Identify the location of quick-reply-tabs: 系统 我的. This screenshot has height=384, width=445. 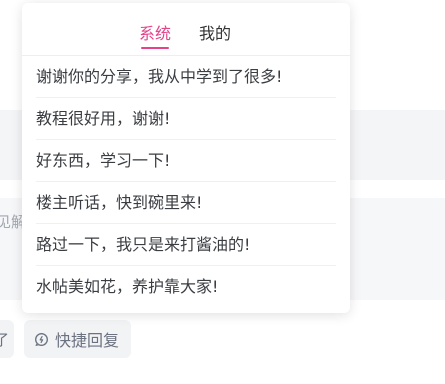
(186, 29).